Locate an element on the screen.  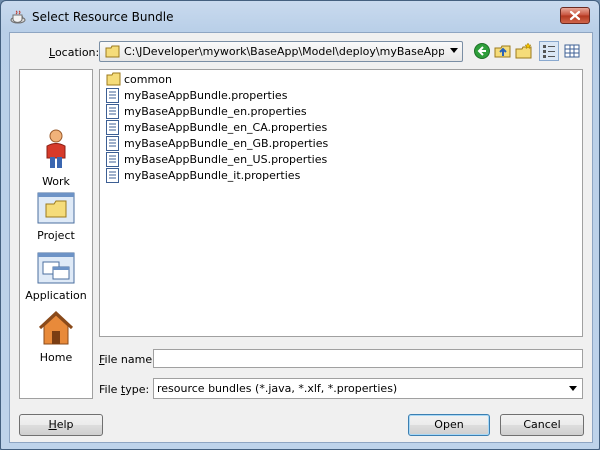
application-window-icon is located at coordinates (56, 268).